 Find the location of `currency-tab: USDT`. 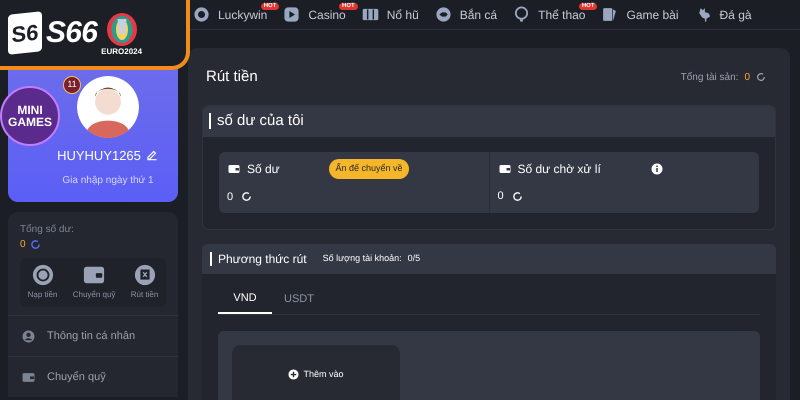

currency-tab: USDT is located at coordinates (299, 300).